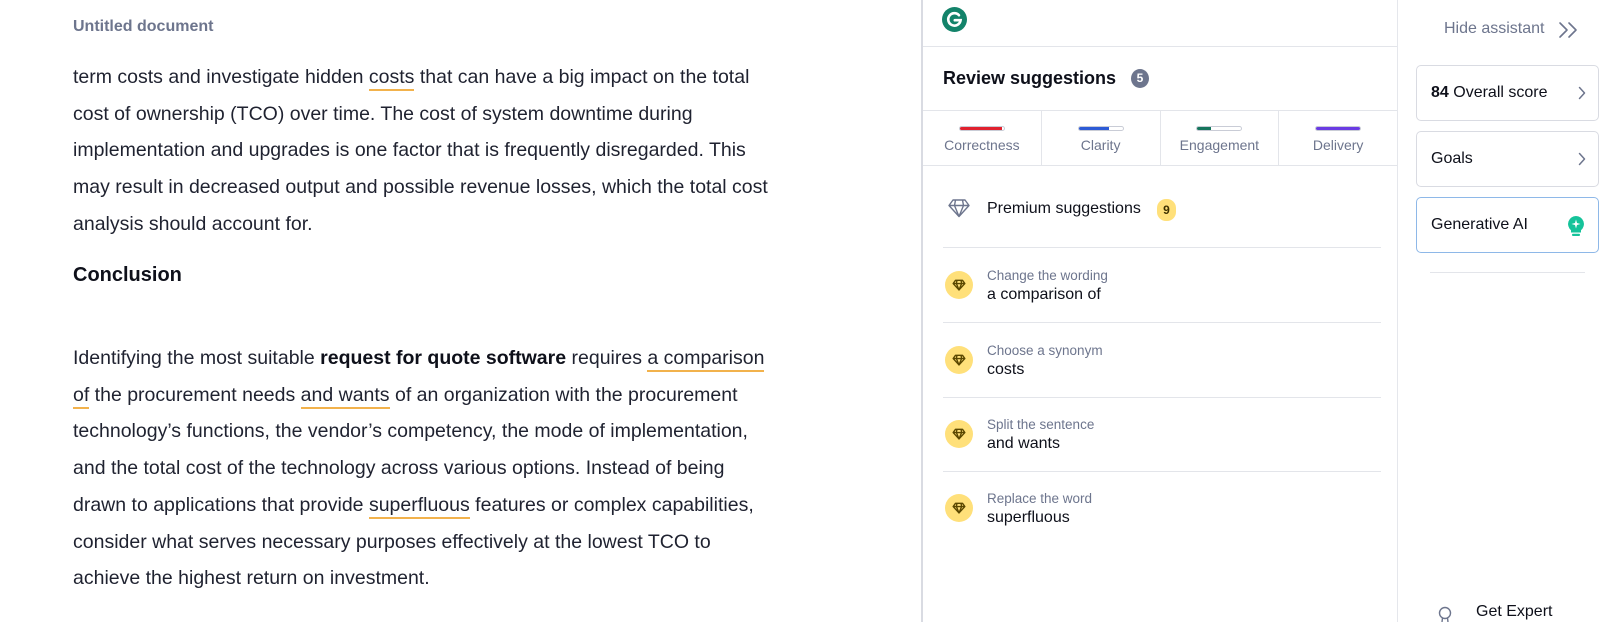 The width and height of the screenshot is (1600, 622). Describe the element at coordinates (1100, 145) in the screenshot. I see `tab-label: Clarity` at that location.